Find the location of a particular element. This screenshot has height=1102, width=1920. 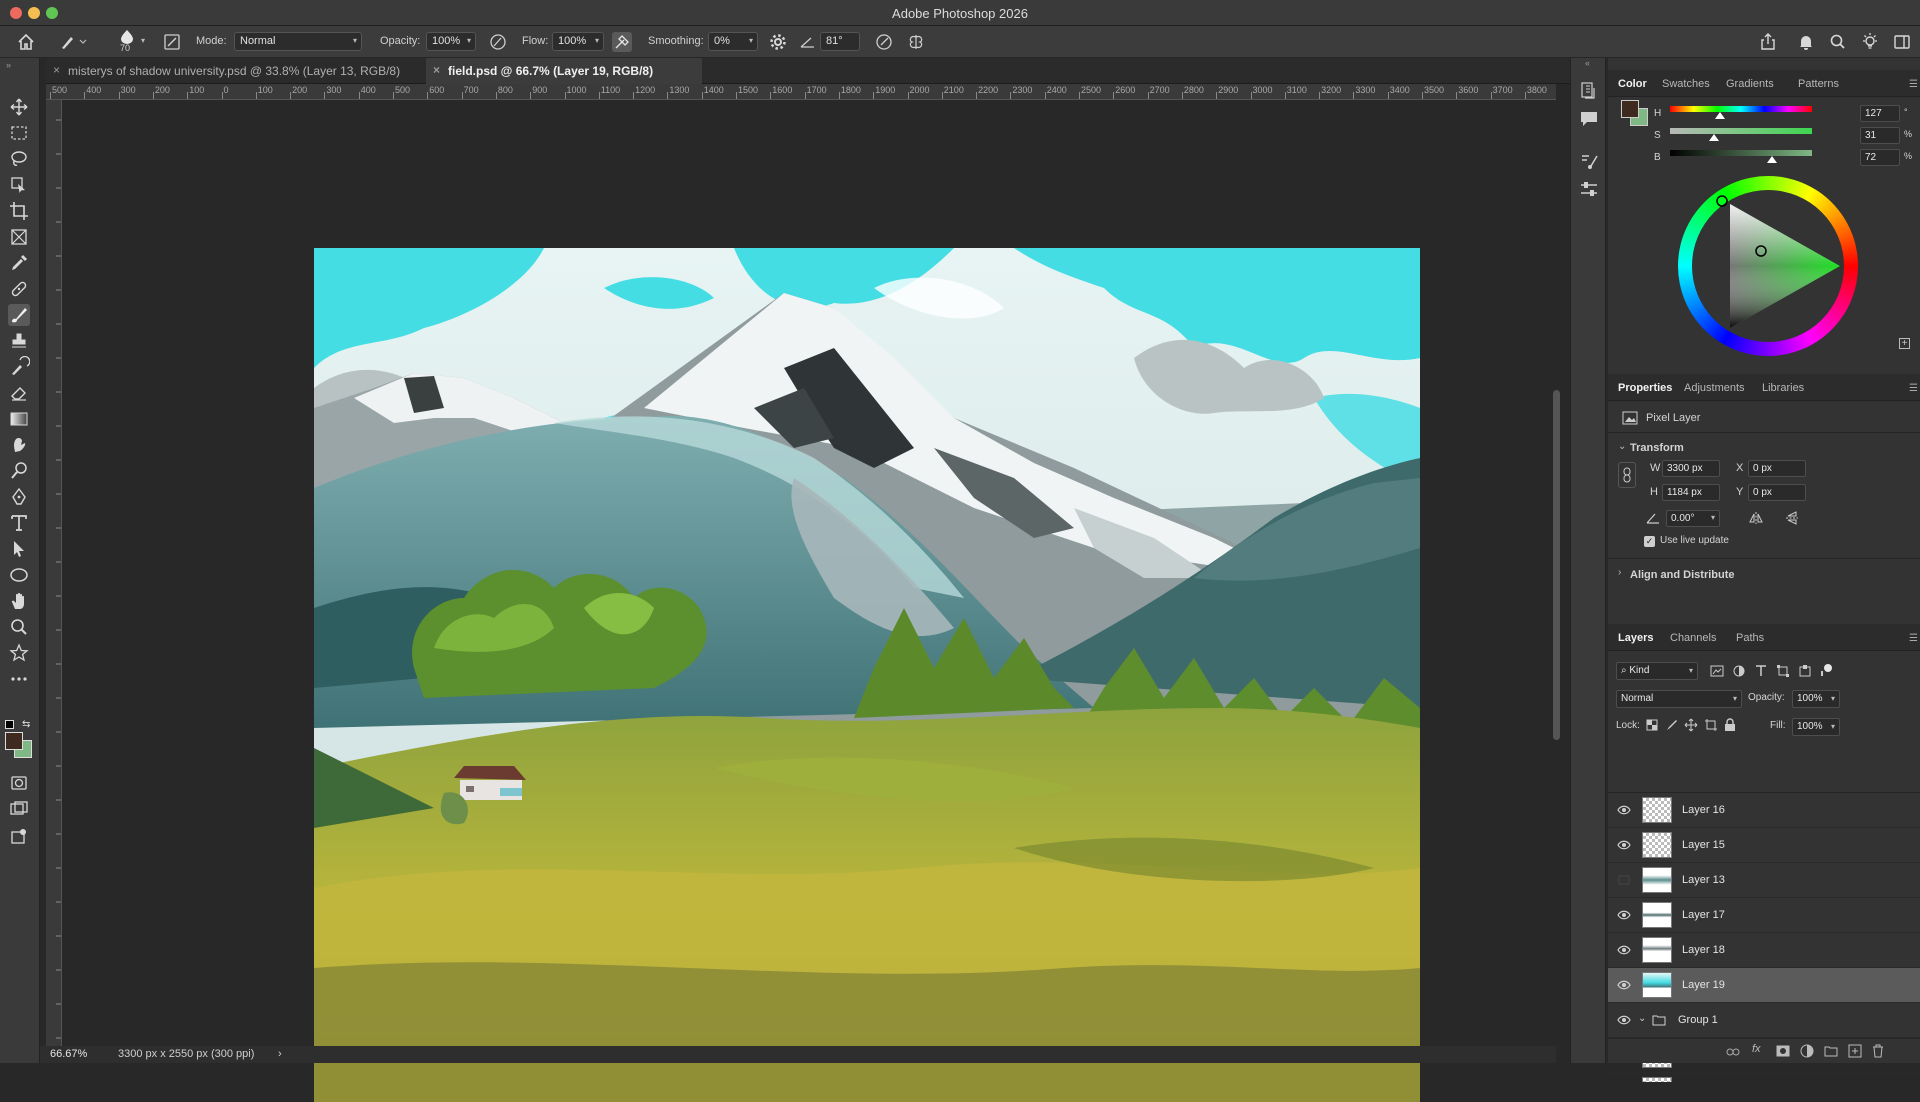

add-mask-icon is located at coordinates (1783, 1051).